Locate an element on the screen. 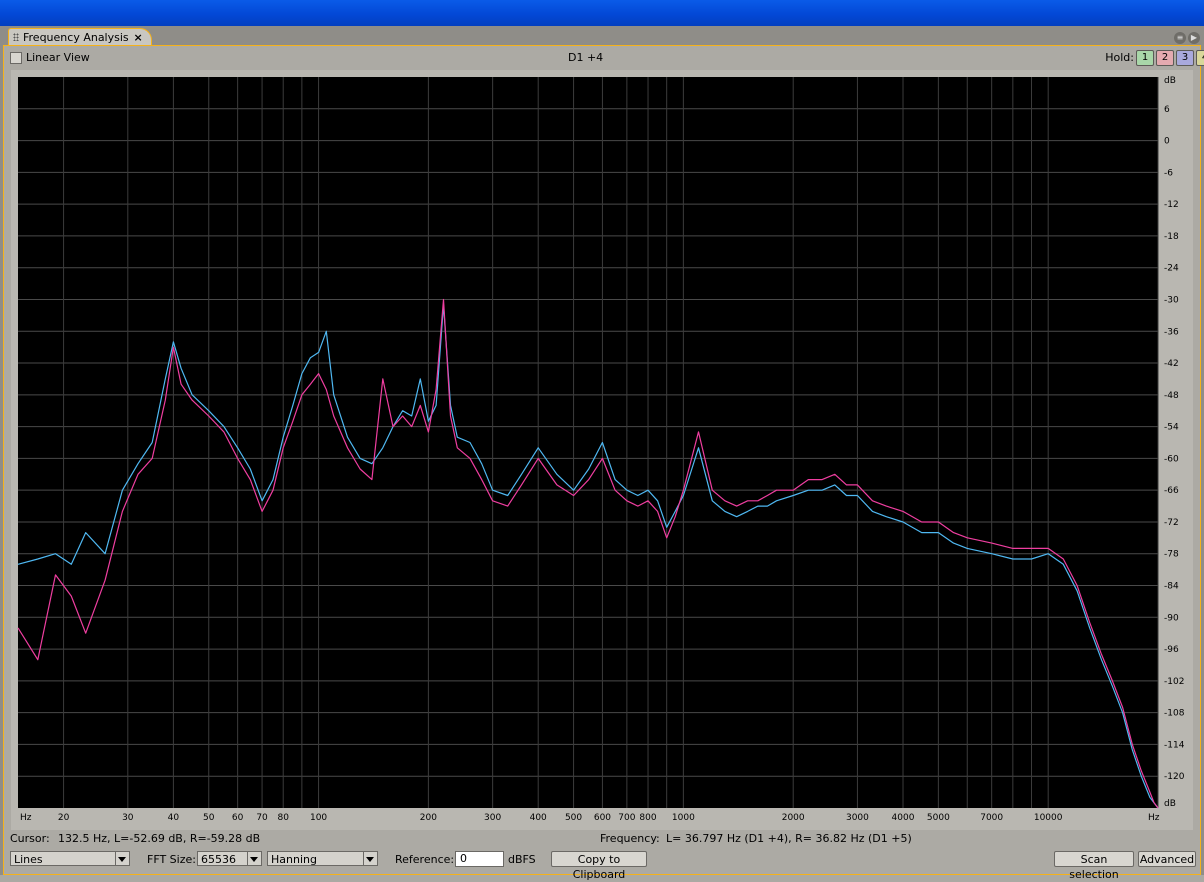  cursor-label: Cursor: is located at coordinates (30, 838).